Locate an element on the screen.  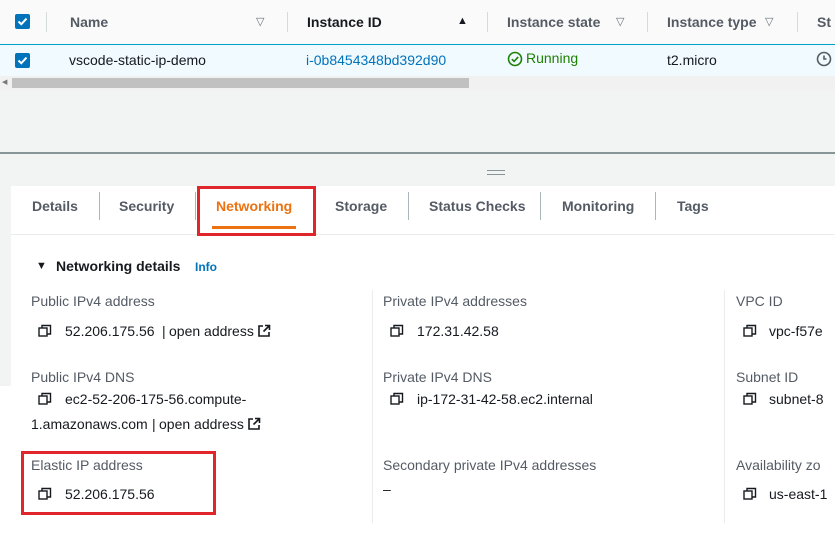
panel-header-area is located at coordinates (417, 170).